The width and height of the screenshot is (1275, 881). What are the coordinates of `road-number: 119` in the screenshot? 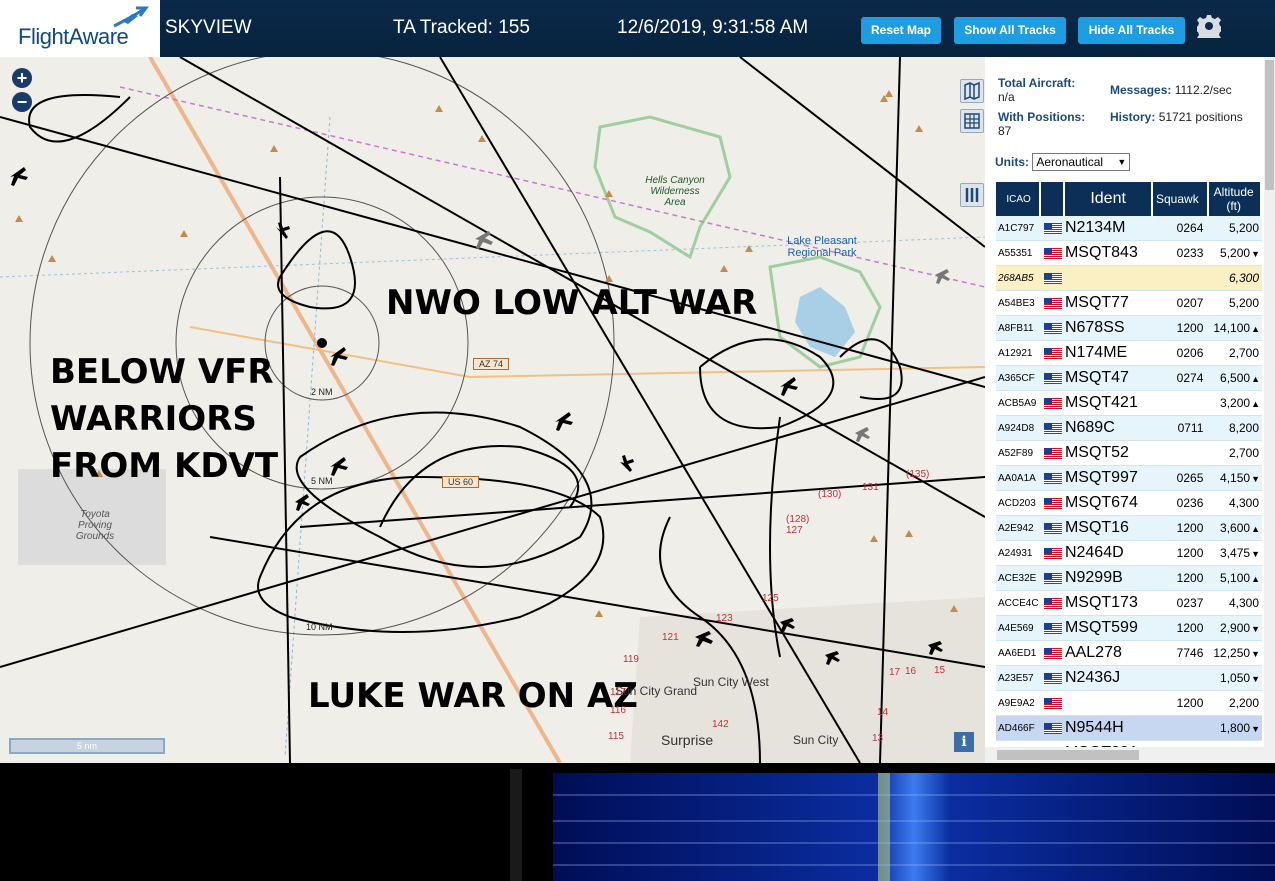 It's located at (631, 659).